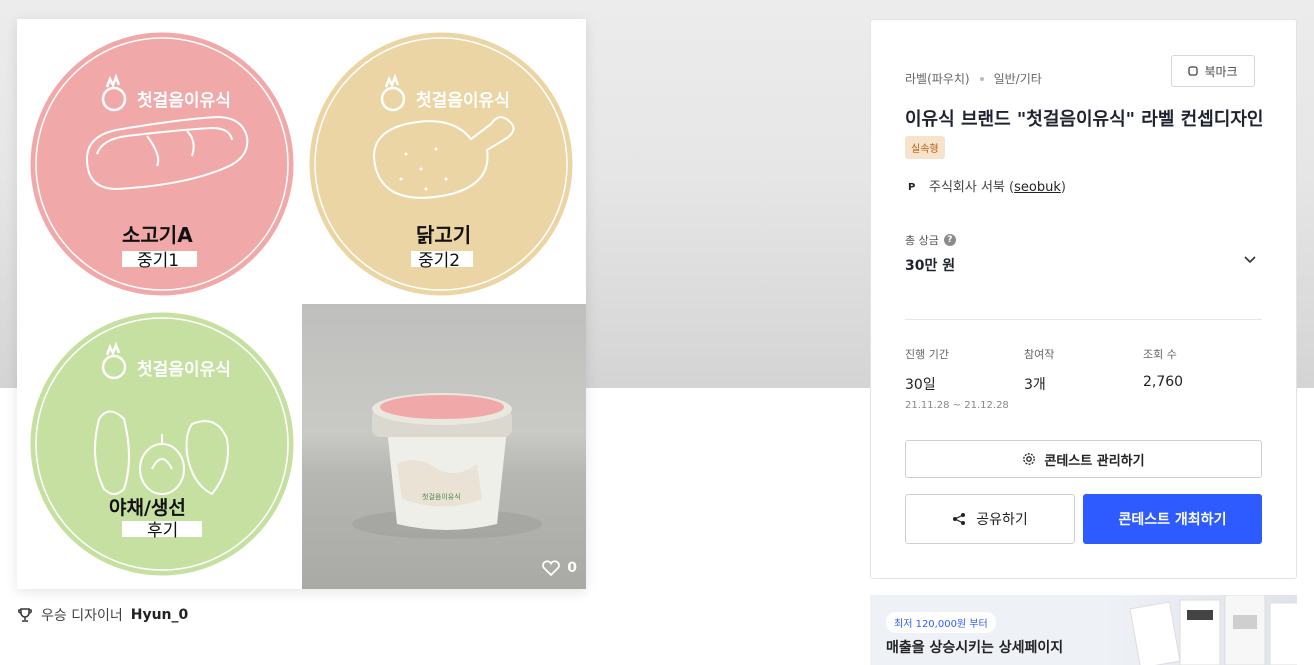  What do you see at coordinates (937, 78) in the screenshot?
I see `category-label: 라벨(파우치)` at bounding box center [937, 78].